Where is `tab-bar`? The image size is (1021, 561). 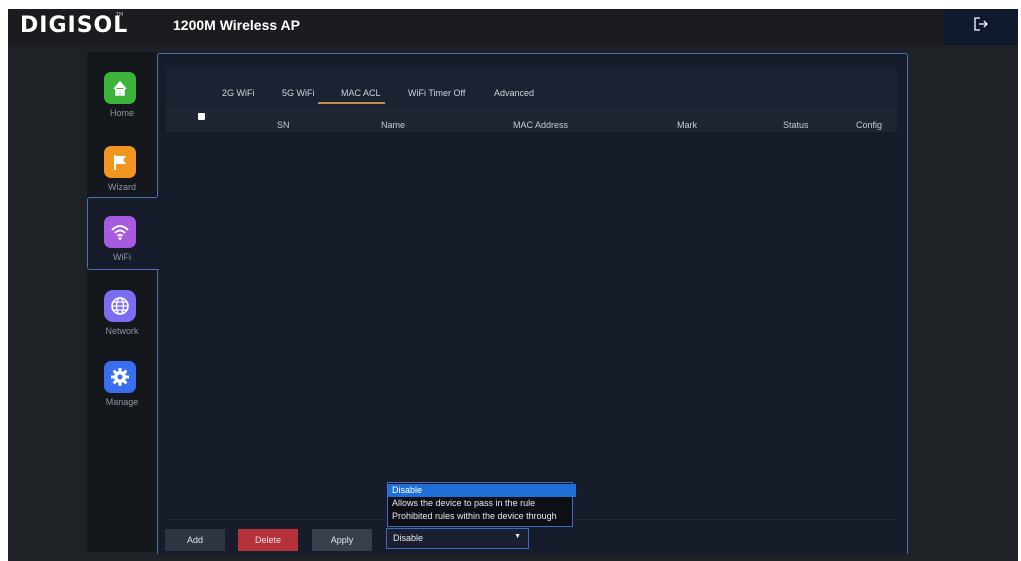 tab-bar is located at coordinates (531, 86).